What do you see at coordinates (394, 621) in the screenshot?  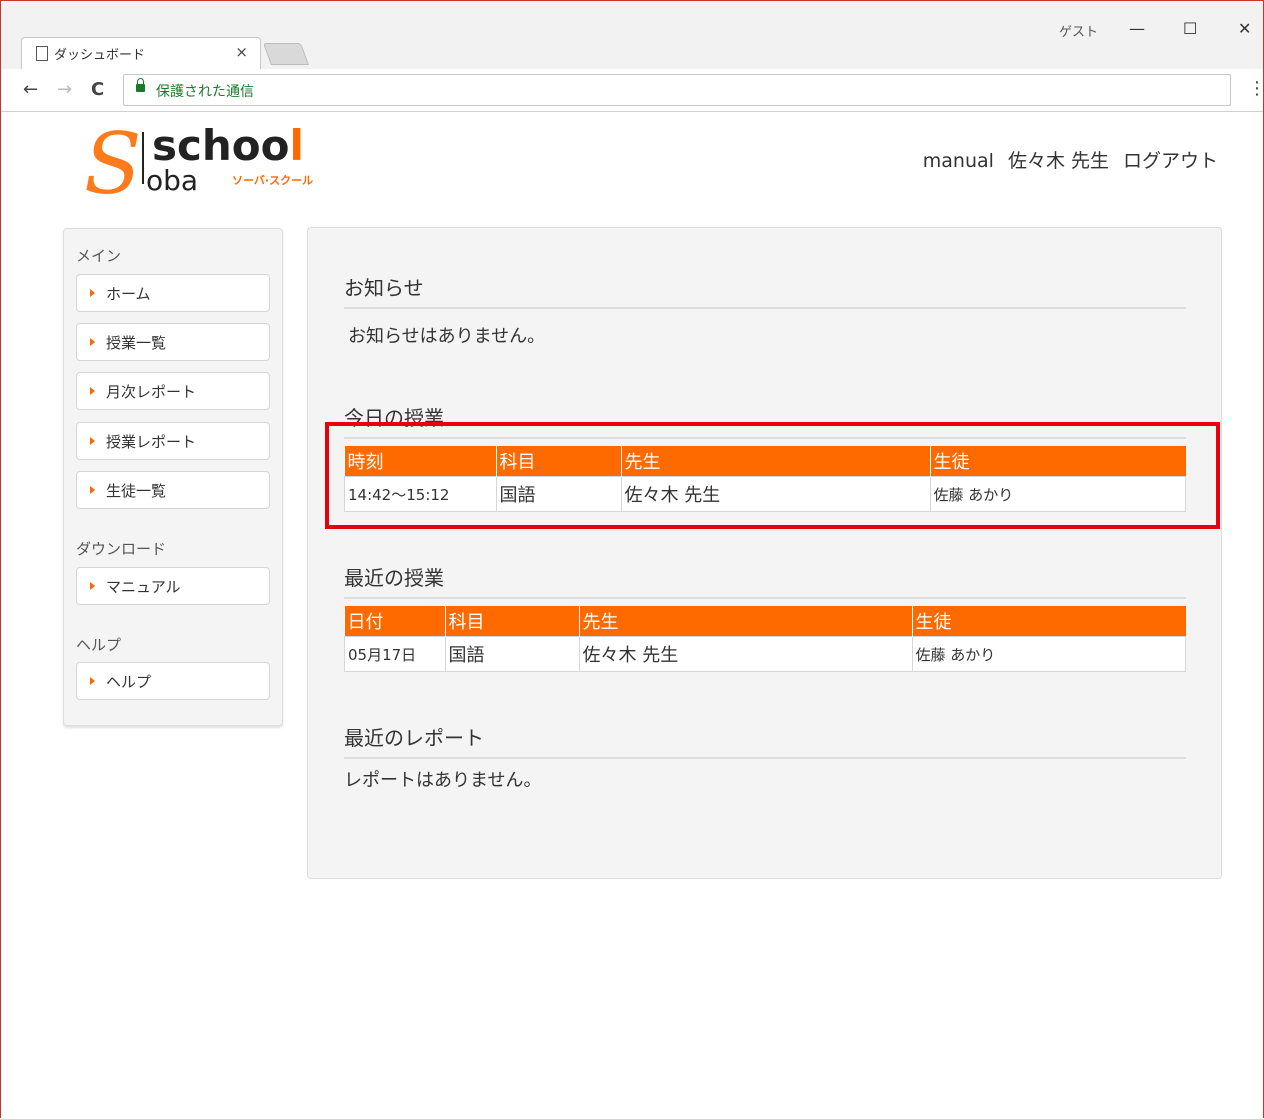 I see `col-date: 日付` at bounding box center [394, 621].